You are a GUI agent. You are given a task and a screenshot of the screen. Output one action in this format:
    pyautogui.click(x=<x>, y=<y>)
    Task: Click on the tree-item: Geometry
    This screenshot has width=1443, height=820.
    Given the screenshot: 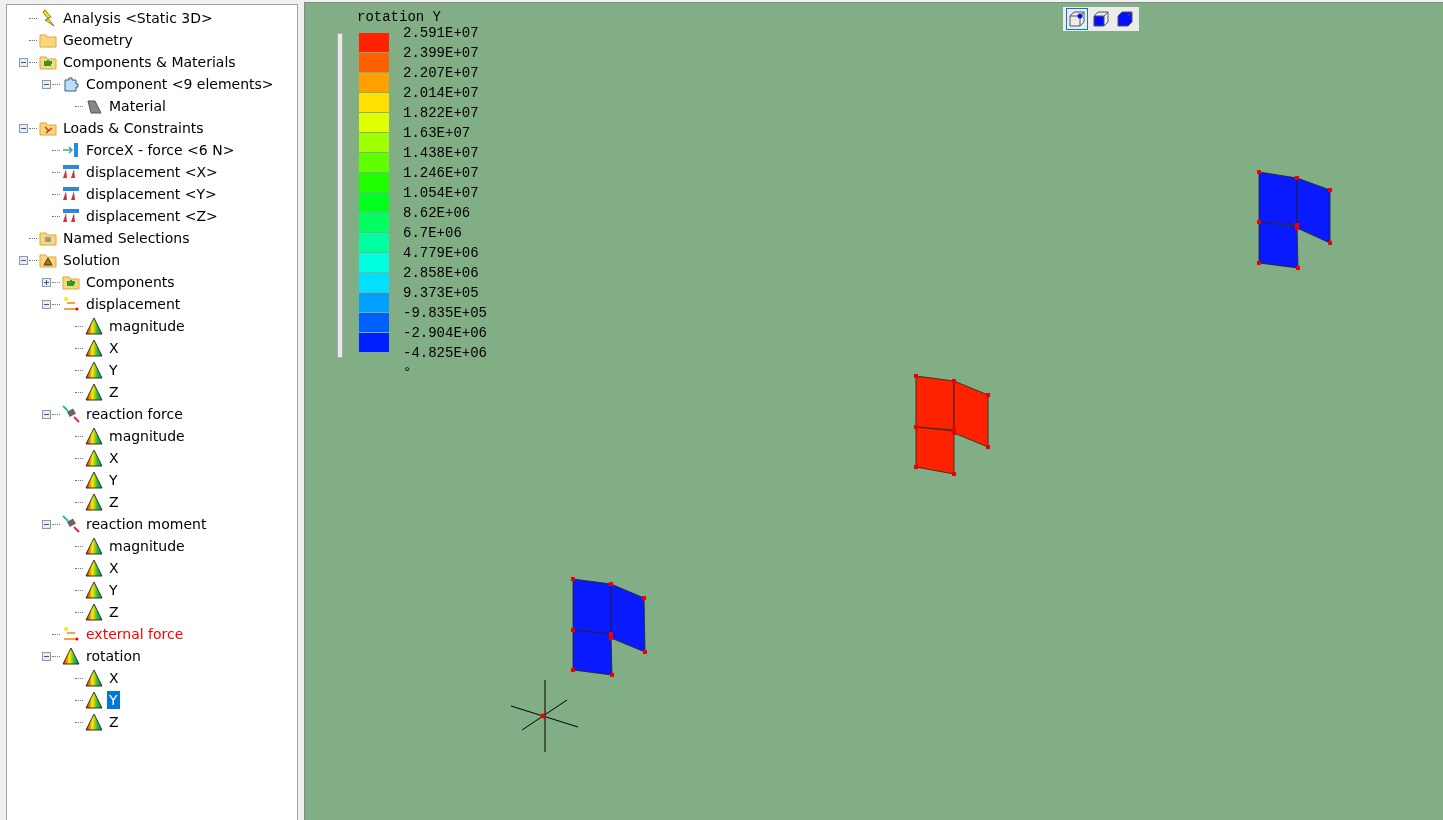 What is the action you would take?
    pyautogui.click(x=98, y=40)
    